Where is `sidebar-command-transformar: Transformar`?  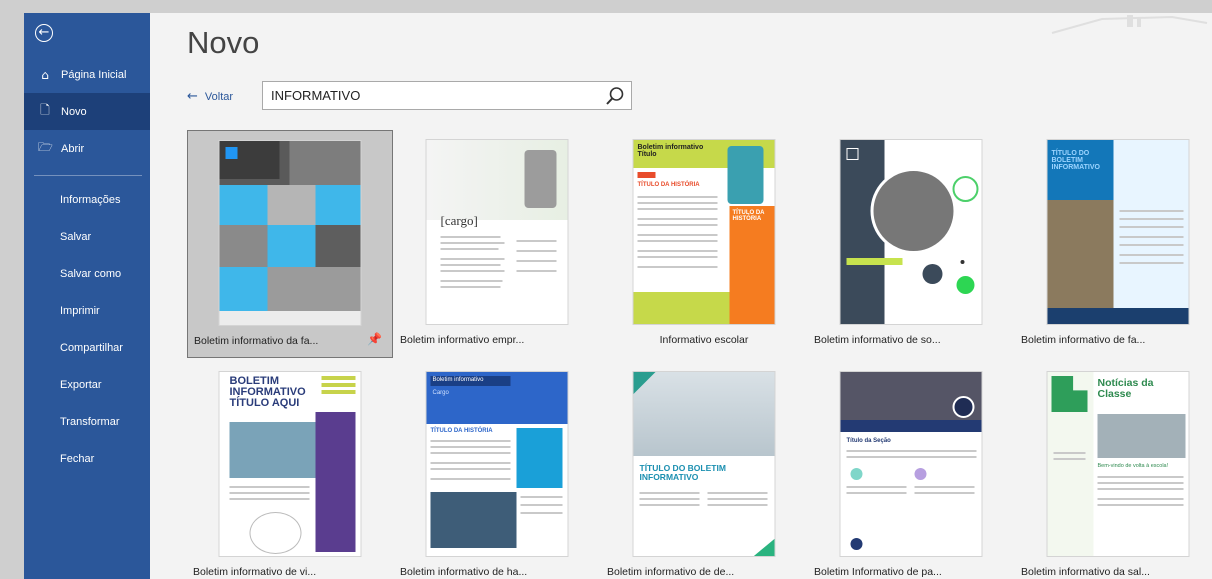 sidebar-command-transformar: Transformar is located at coordinates (90, 422).